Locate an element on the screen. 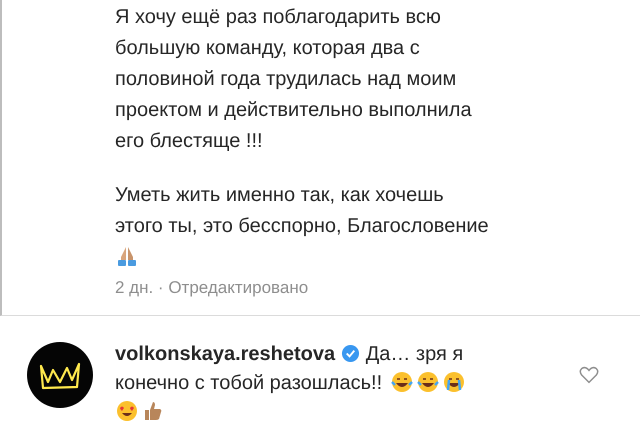 The height and width of the screenshot is (447, 640). heart-eyes-face-icon is located at coordinates (127, 411).